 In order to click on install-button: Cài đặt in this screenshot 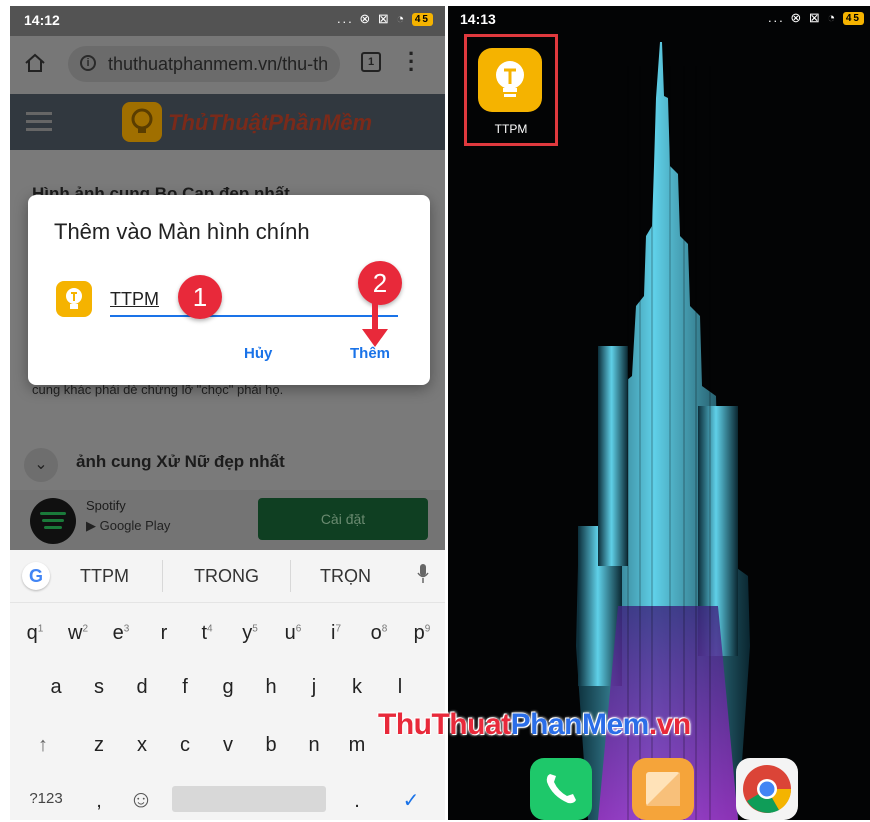, I will do `click(343, 519)`.